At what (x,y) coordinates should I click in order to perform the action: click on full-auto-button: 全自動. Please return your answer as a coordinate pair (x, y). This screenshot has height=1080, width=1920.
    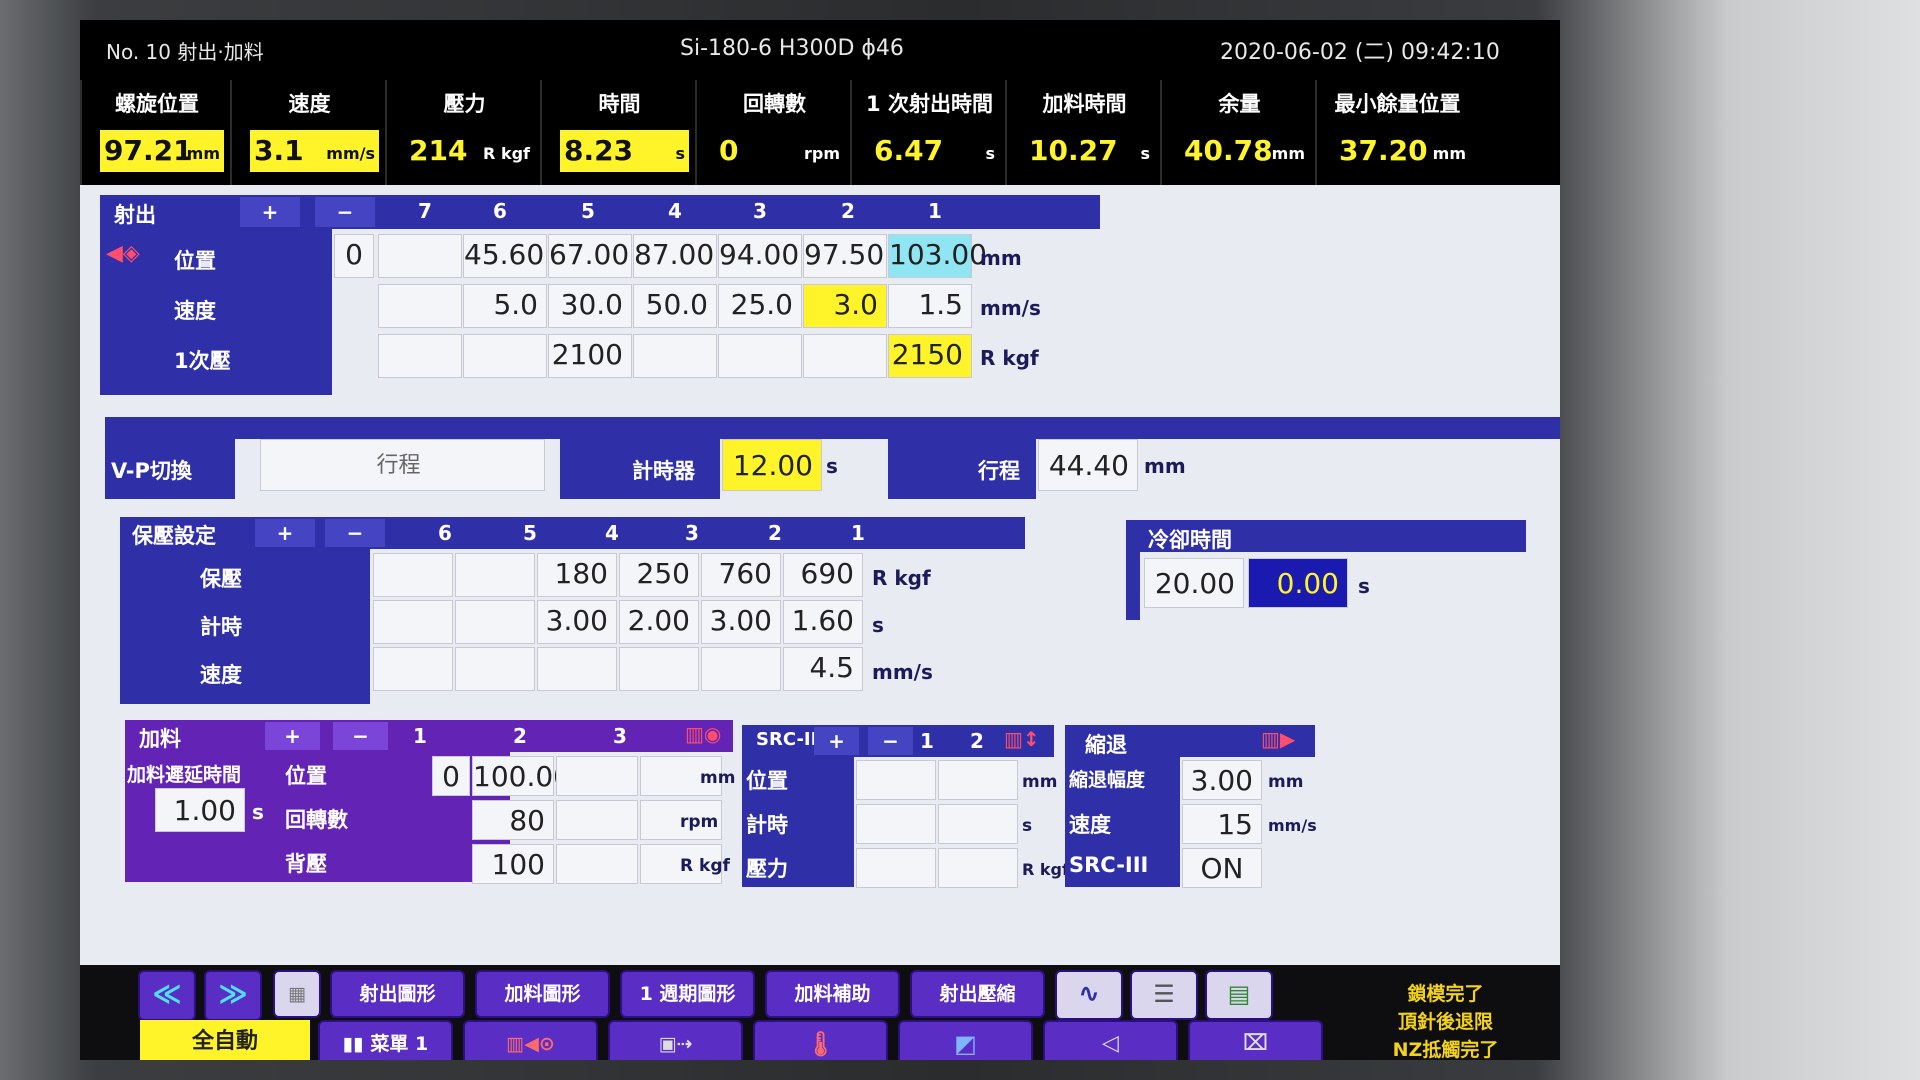
    Looking at the image, I should click on (225, 1040).